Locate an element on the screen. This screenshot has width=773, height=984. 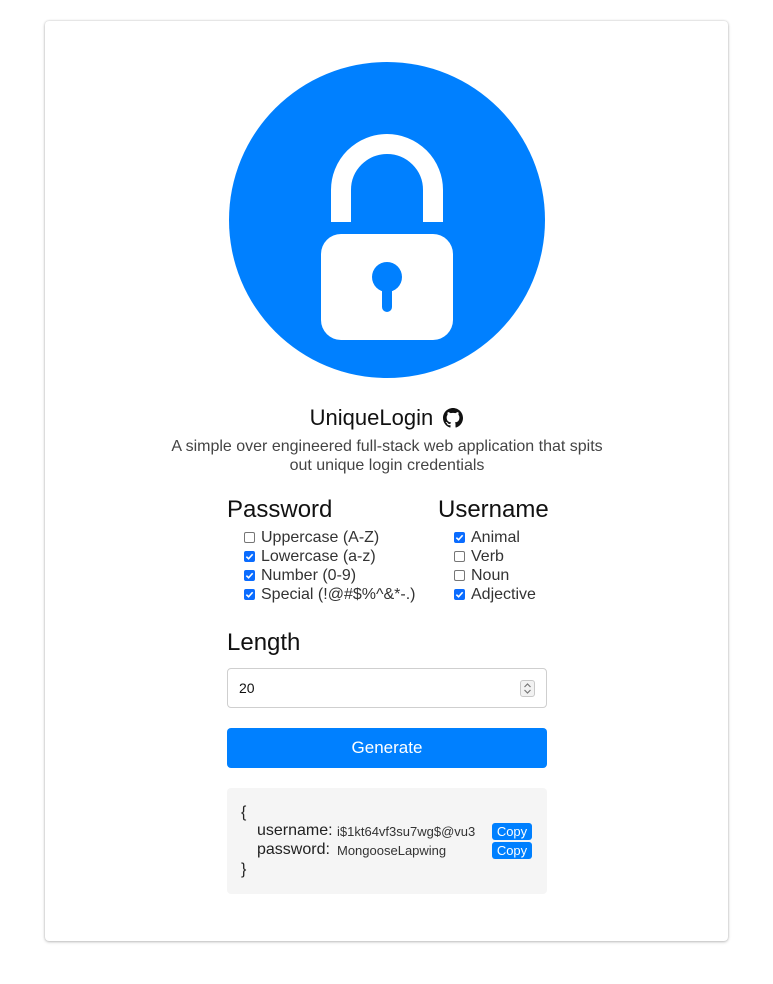
username-result-row: username: i$1kt64vf3su7wg$@vu3 is located at coordinates (374, 831).